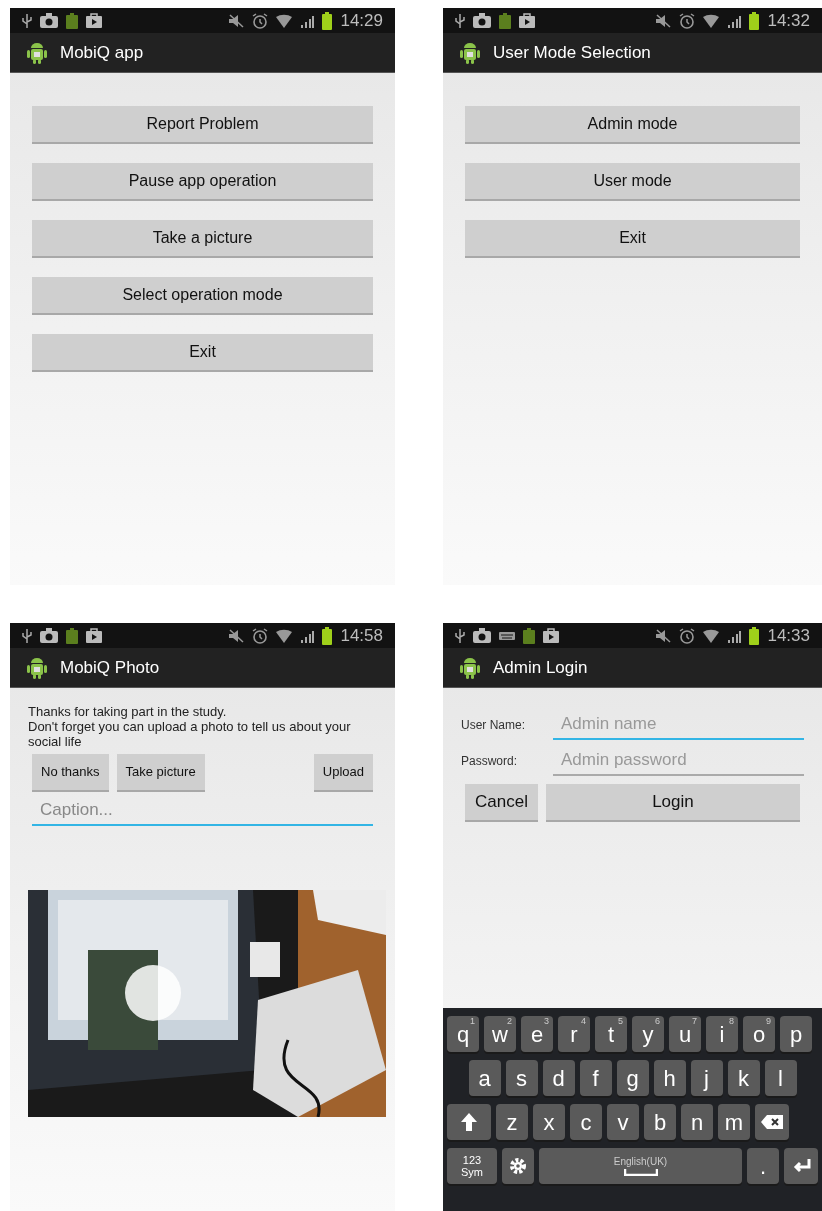 The width and height of the screenshot is (822, 1211). What do you see at coordinates (472, 1166) in the screenshot?
I see `symbols-key: 123 Sym` at bounding box center [472, 1166].